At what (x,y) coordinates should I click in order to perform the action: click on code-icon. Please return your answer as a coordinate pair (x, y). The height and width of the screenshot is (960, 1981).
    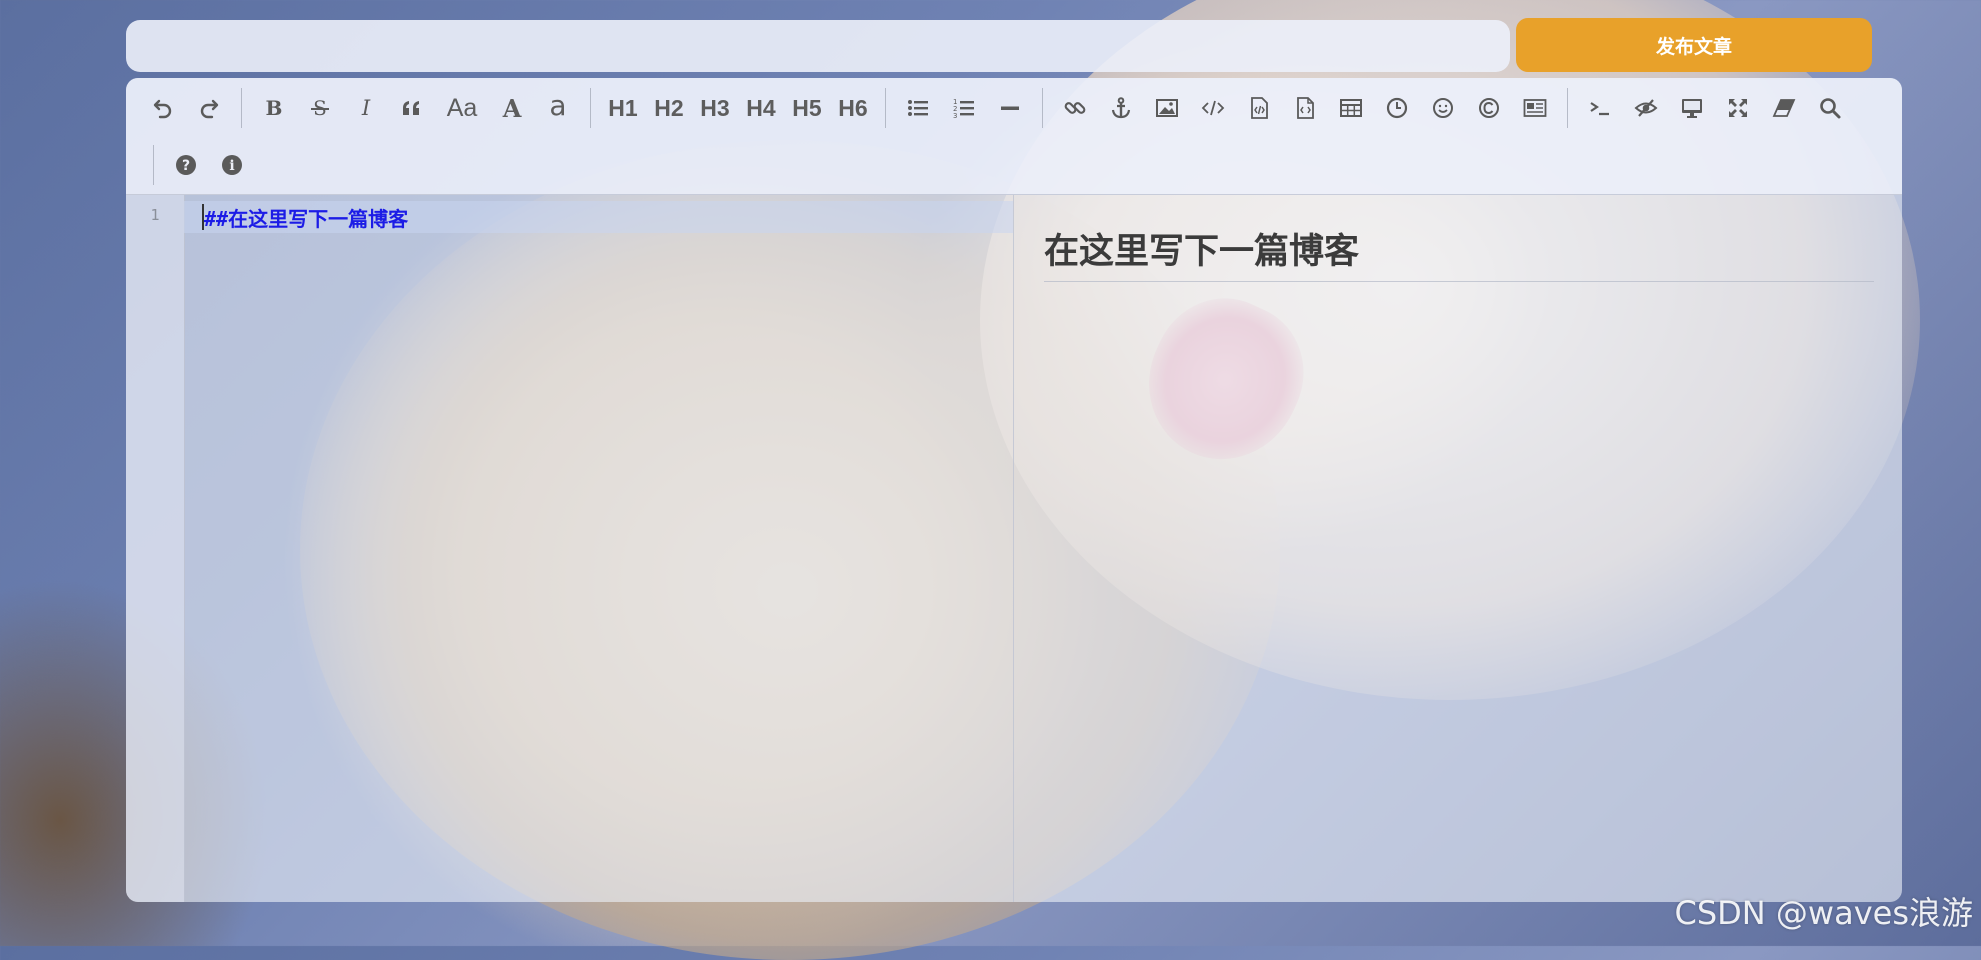
    Looking at the image, I should click on (1213, 108).